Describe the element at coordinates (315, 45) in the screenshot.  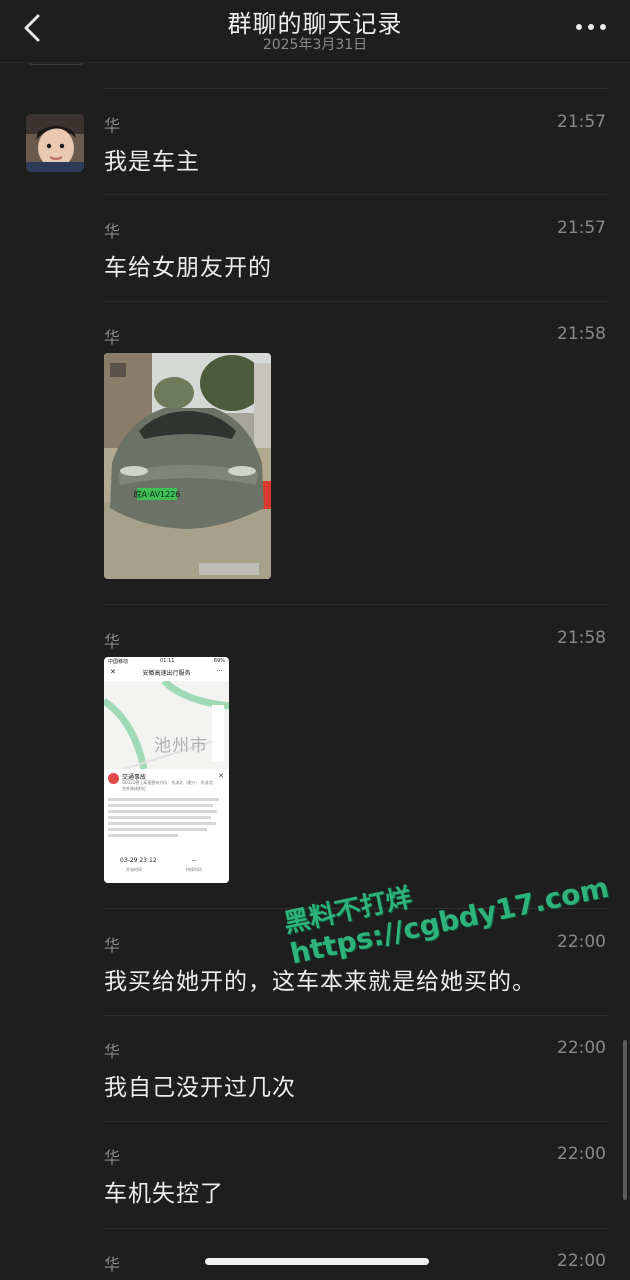
I see `page-subtitle: 2025年3月31日` at that location.